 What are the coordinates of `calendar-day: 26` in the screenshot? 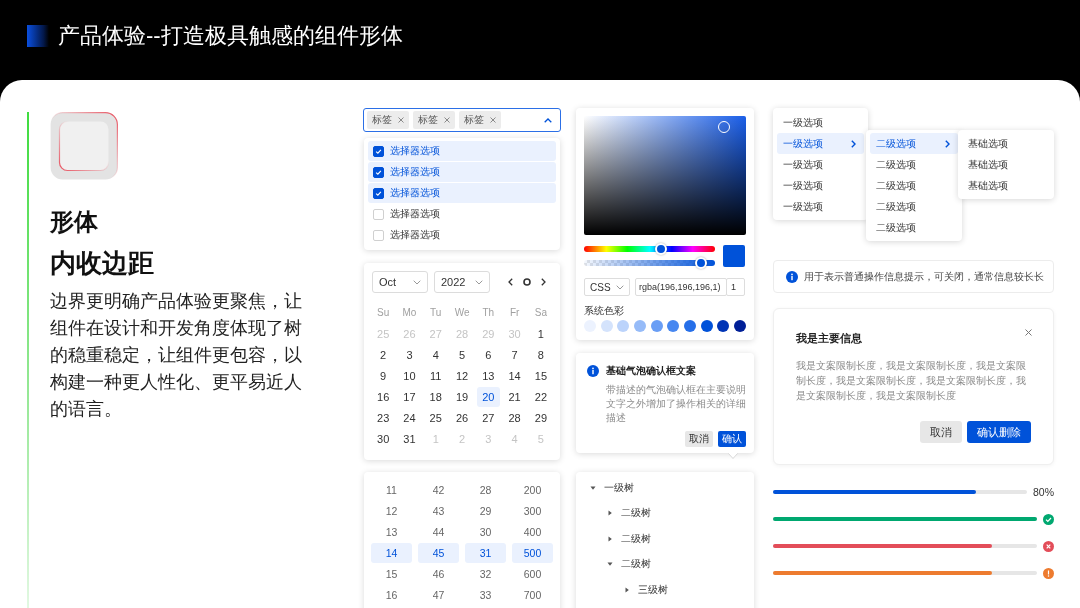 It's located at (462, 417).